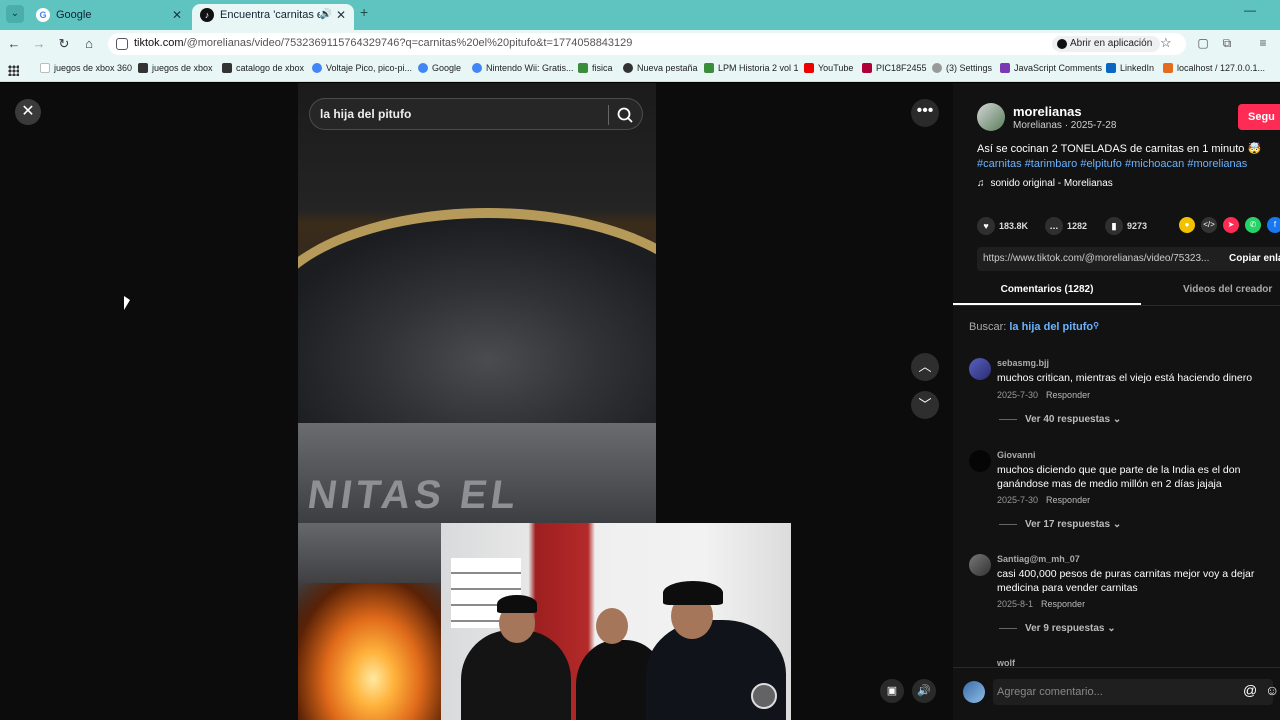 The width and height of the screenshot is (1280, 720). I want to click on view-replies-button: Ver 17 respuestas ⌄, so click(1060, 524).